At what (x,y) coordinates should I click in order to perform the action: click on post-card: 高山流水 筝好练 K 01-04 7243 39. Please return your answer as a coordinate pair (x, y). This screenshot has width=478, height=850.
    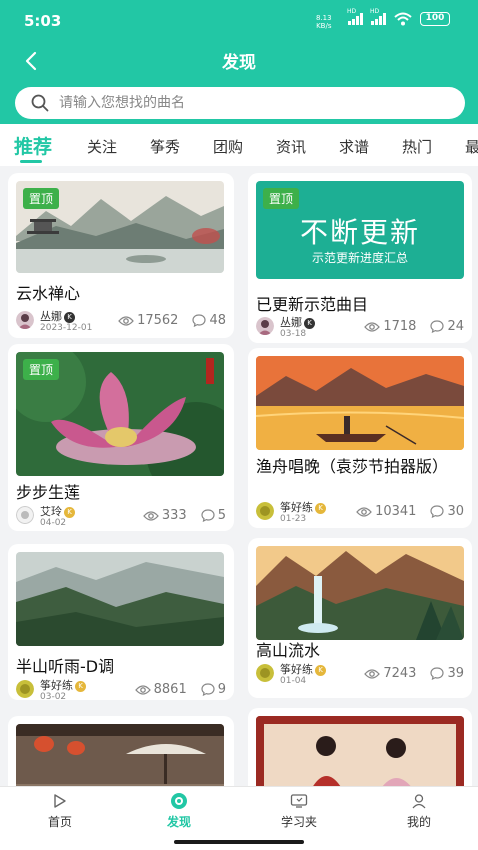
    Looking at the image, I should click on (360, 618).